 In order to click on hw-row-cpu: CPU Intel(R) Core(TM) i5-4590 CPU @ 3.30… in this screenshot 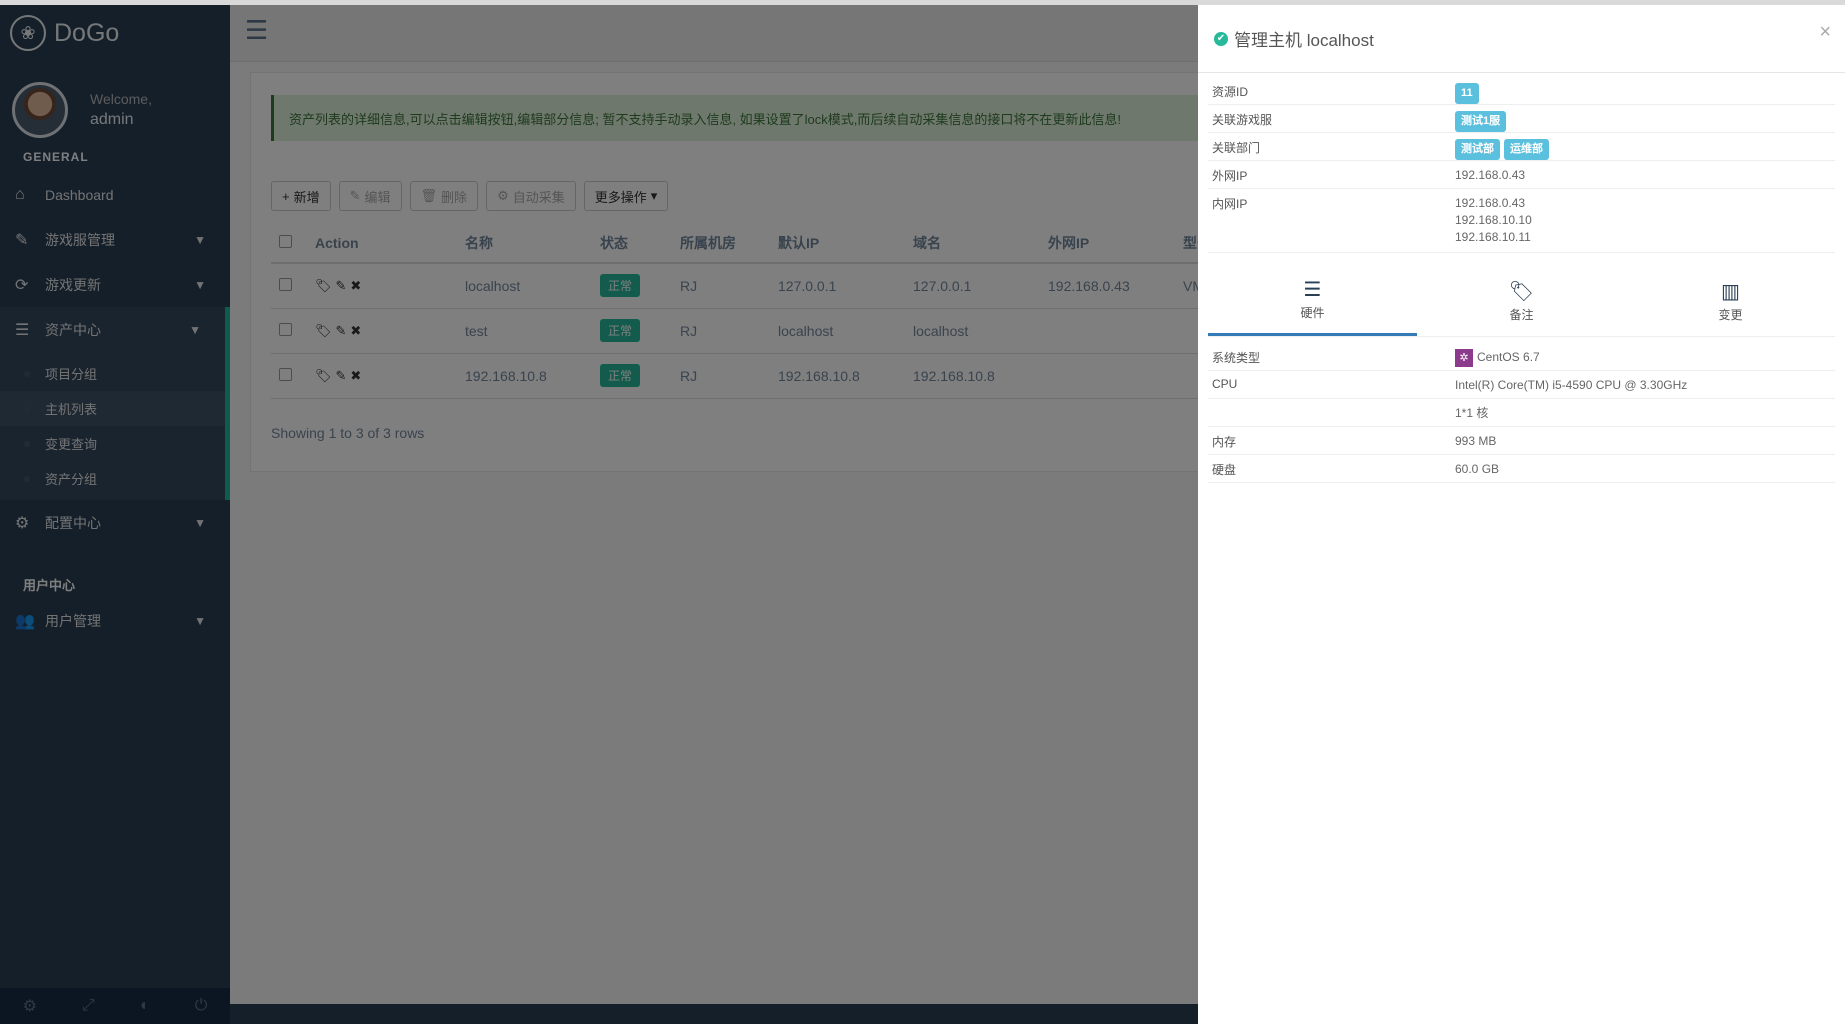, I will do `click(1521, 385)`.